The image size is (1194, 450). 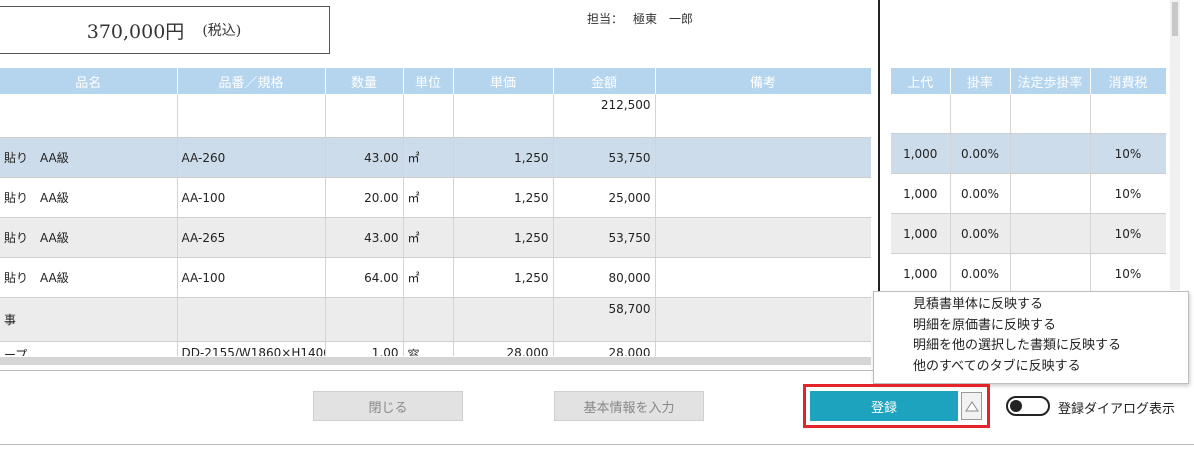 What do you see at coordinates (921, 81) in the screenshot?
I see `col-header-list-price: 上代` at bounding box center [921, 81].